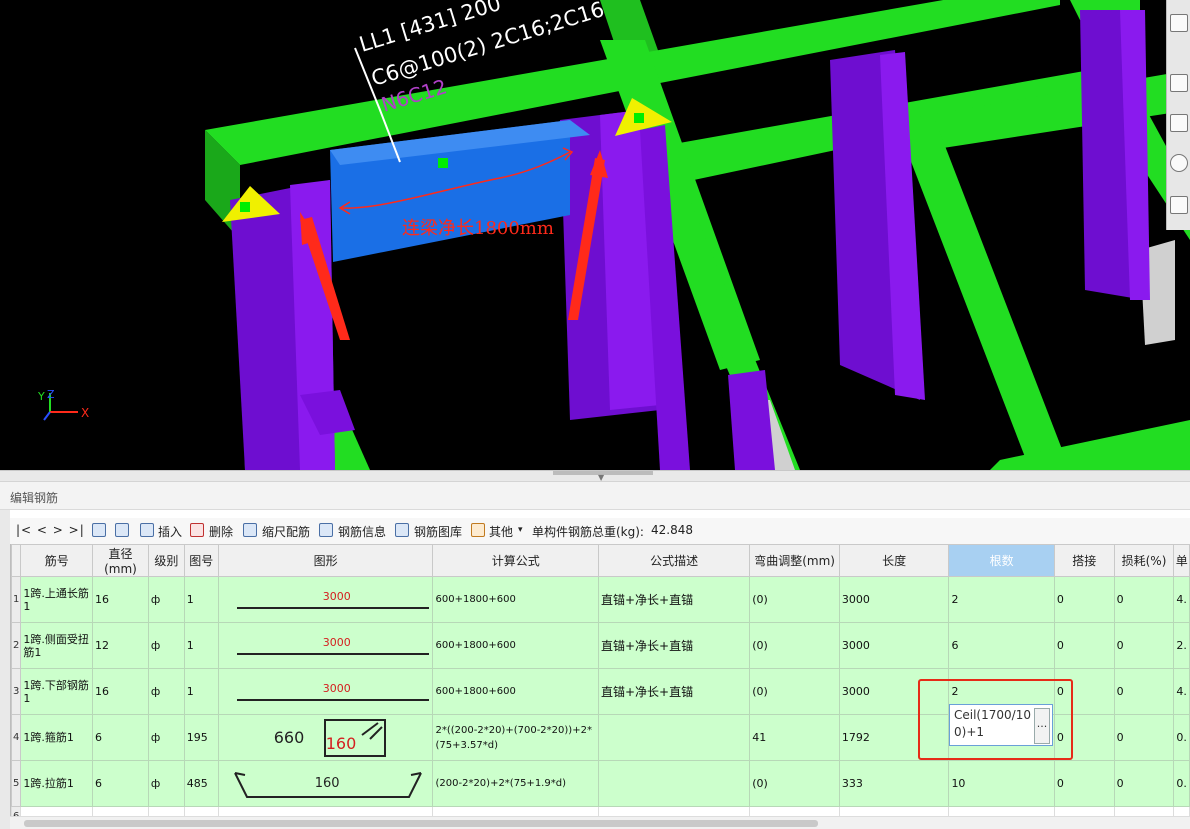  What do you see at coordinates (201, 737) in the screenshot?
I see `cell-figure-no: 195` at bounding box center [201, 737].